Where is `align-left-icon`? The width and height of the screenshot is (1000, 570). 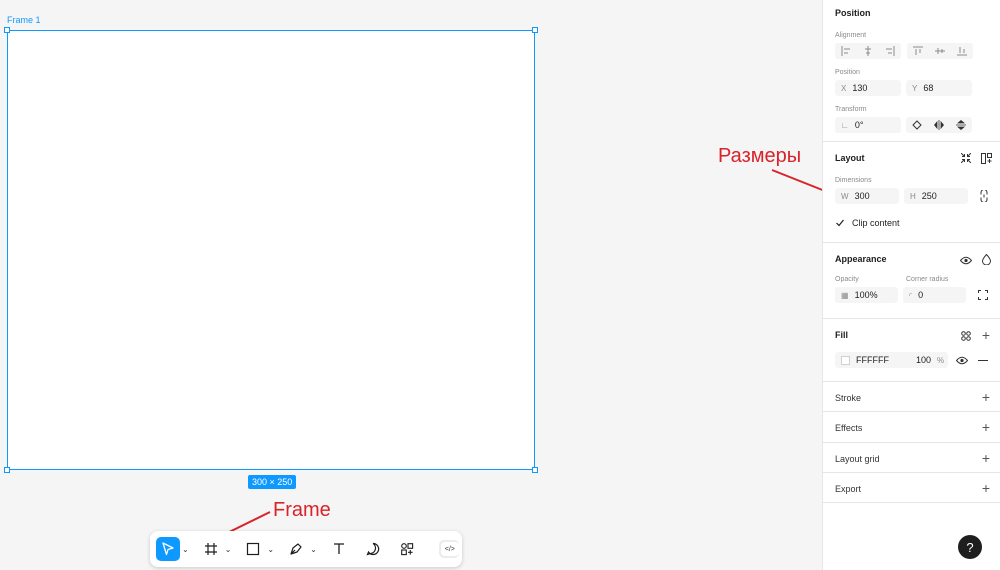
align-left-icon is located at coordinates (846, 51).